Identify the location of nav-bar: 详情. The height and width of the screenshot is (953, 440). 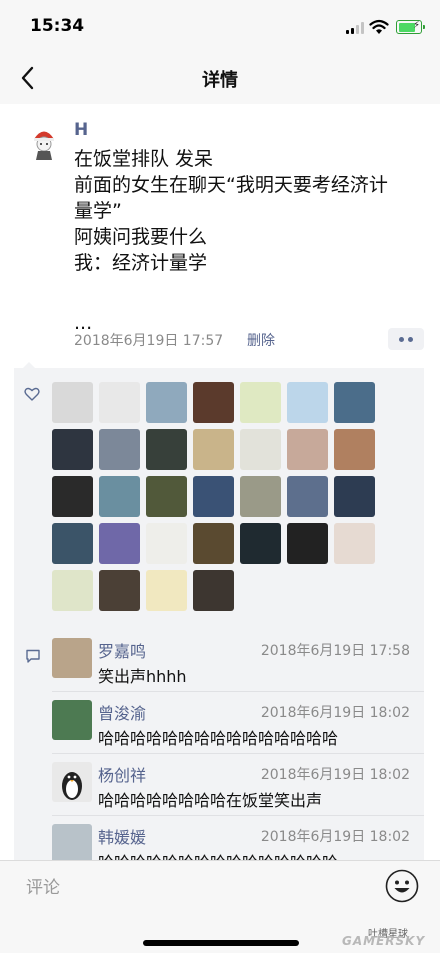
(220, 78).